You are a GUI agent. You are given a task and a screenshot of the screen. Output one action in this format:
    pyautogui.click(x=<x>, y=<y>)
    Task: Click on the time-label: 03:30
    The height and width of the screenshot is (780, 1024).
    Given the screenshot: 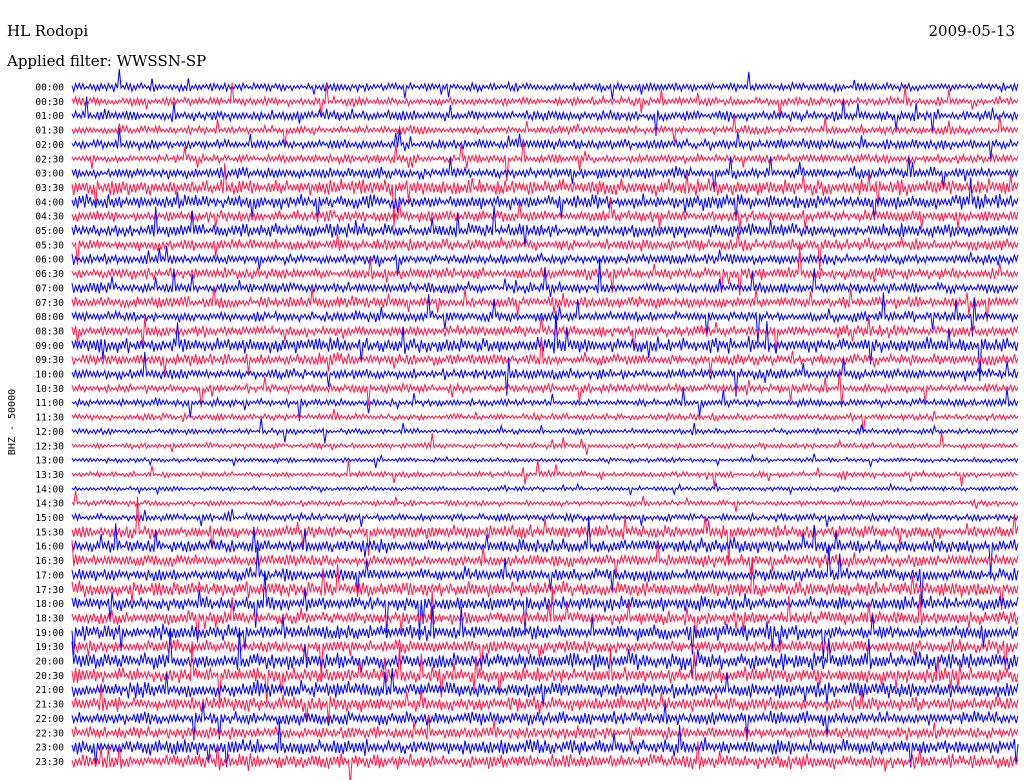 What is the action you would take?
    pyautogui.click(x=49, y=188)
    